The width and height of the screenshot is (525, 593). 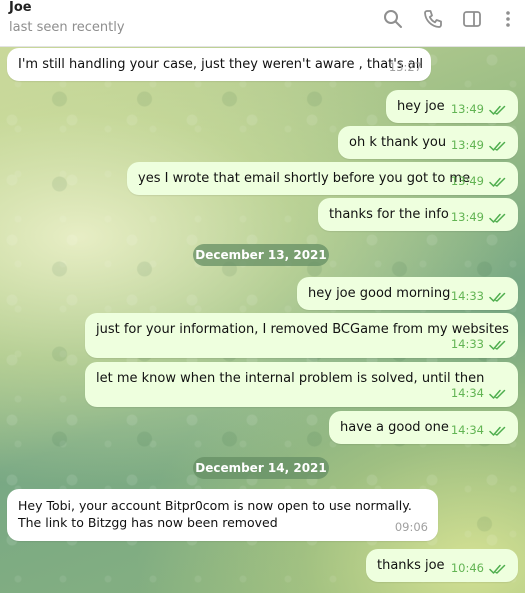 I want to click on message-text: have a good one, so click(x=394, y=427).